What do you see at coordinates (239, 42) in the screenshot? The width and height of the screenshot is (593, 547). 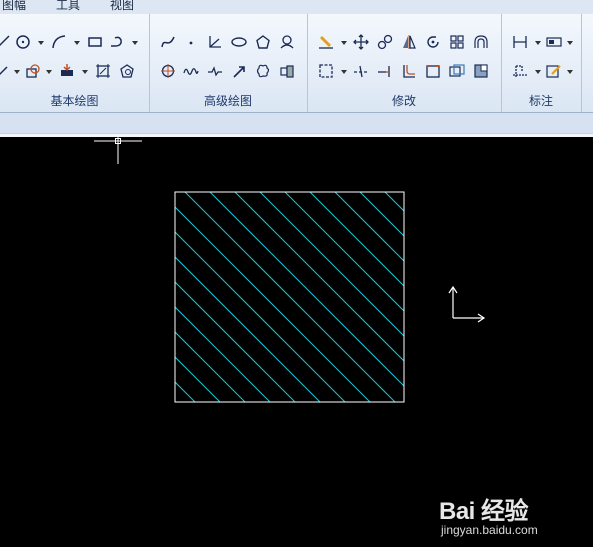 I see `ellipse-icon` at bounding box center [239, 42].